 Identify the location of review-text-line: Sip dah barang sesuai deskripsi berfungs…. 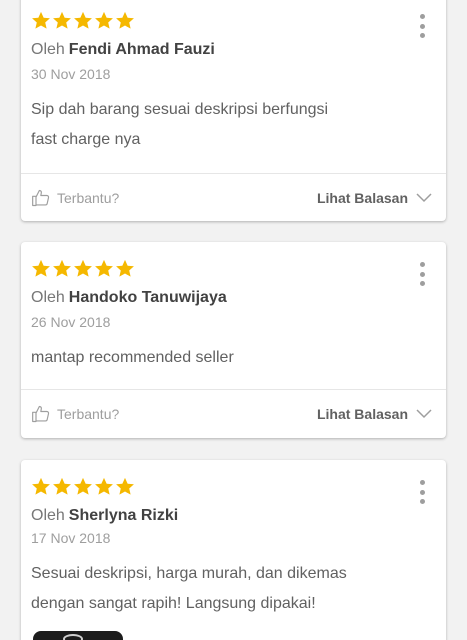
(180, 109).